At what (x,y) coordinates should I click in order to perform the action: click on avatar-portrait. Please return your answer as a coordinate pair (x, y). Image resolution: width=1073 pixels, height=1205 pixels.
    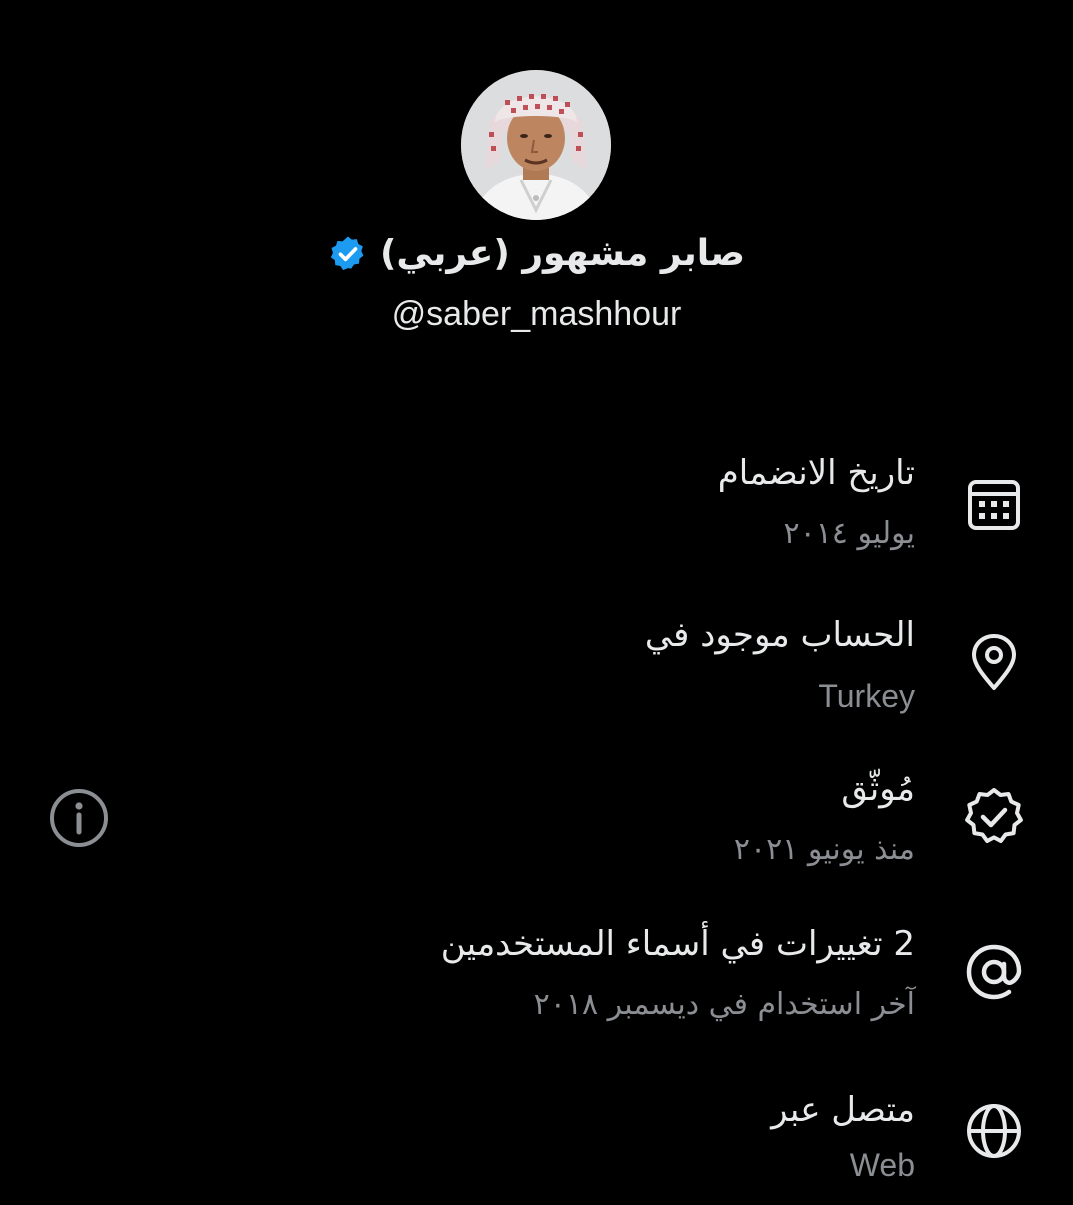
    Looking at the image, I should click on (536, 145).